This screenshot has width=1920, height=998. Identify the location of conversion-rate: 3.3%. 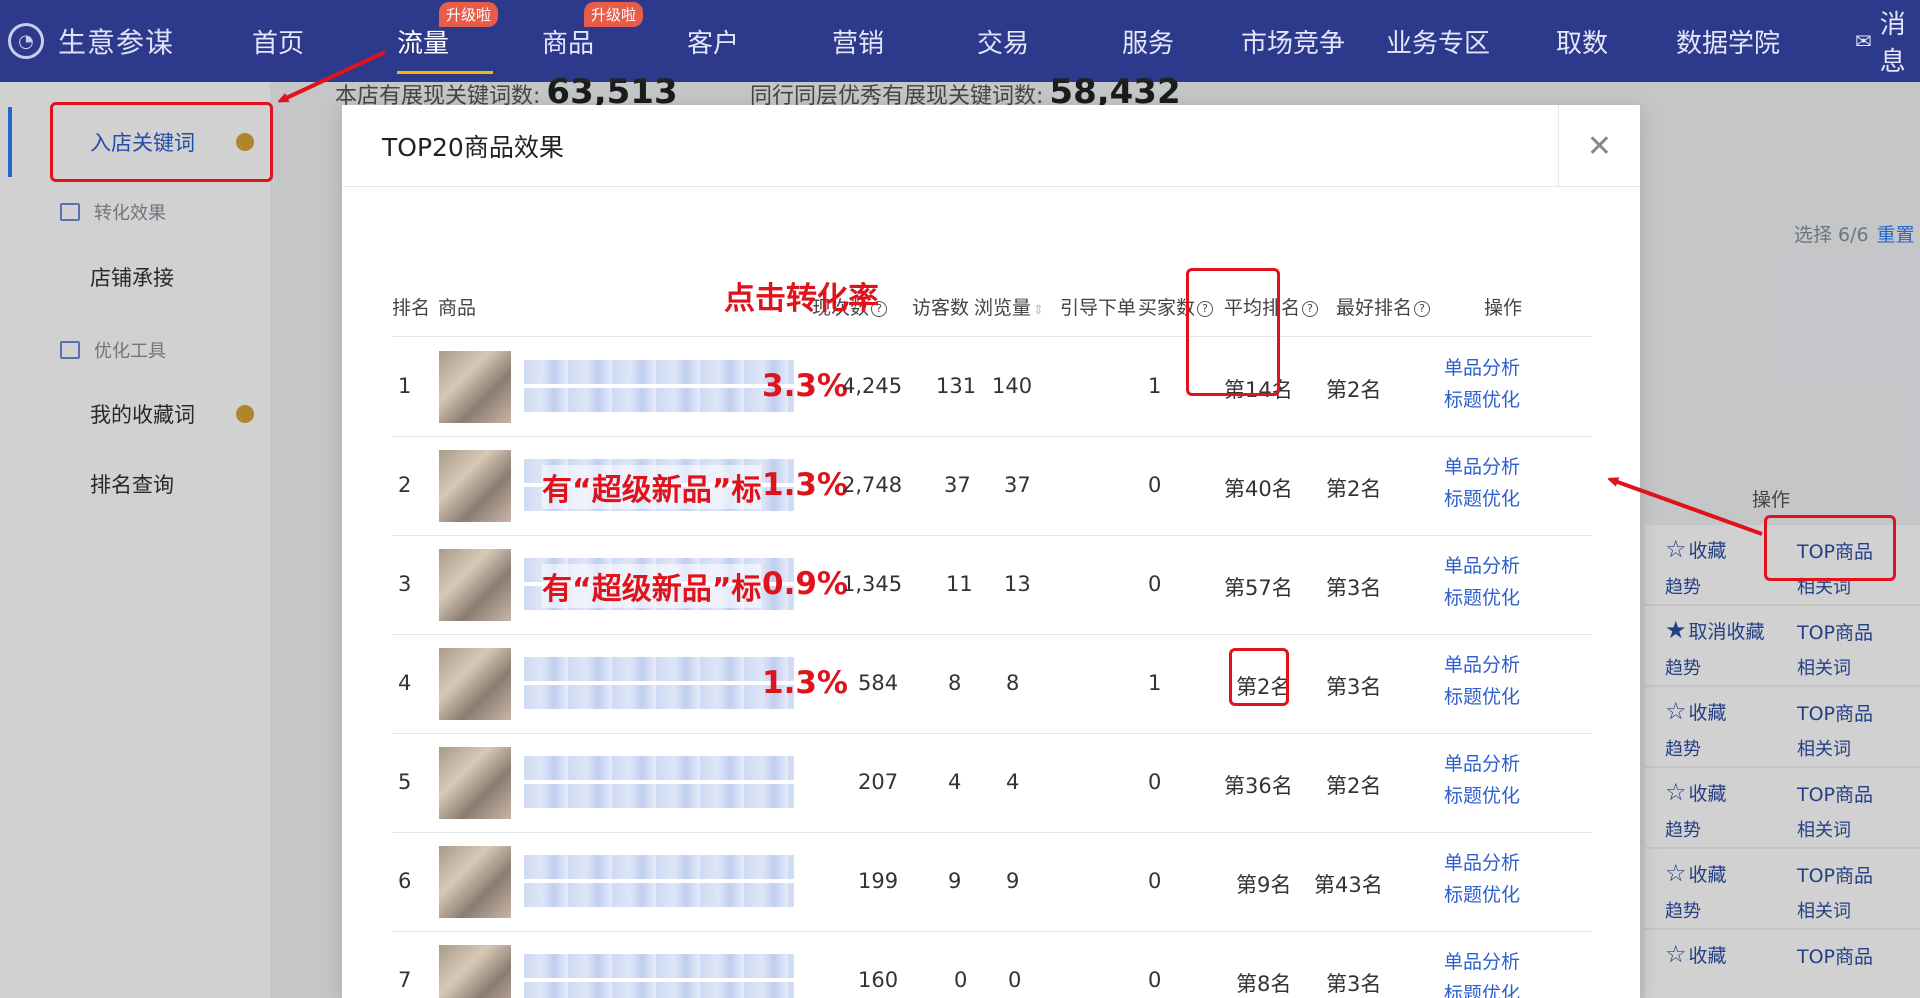
(805, 386).